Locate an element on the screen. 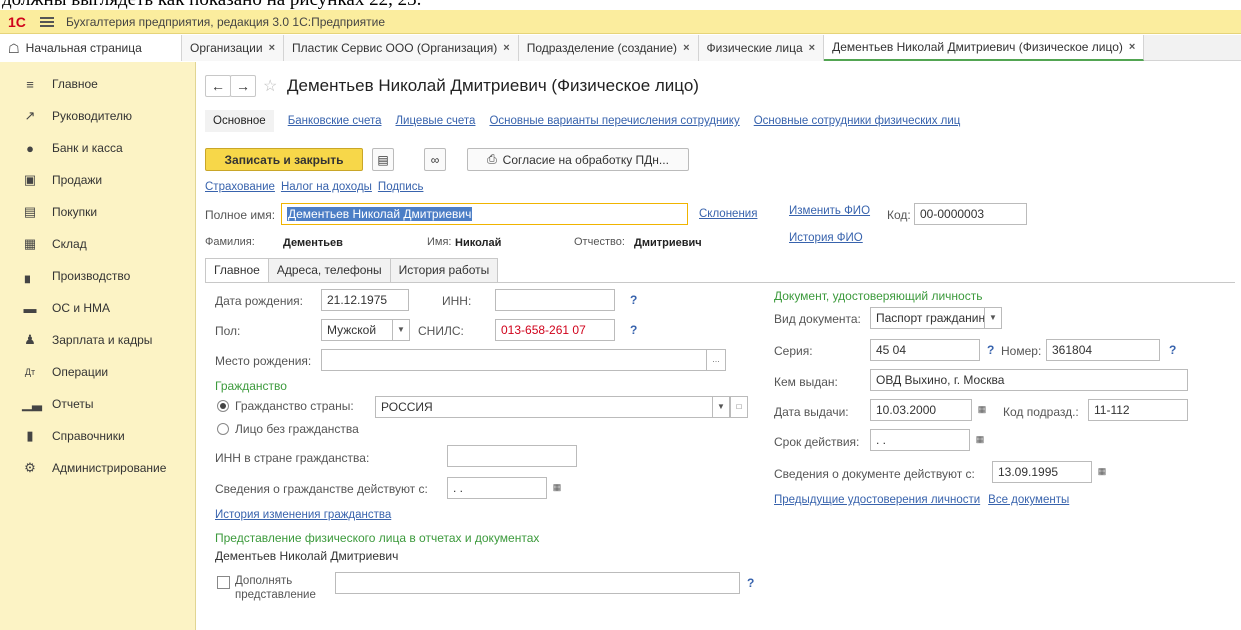 This screenshot has width=1241, height=630. sidebar-item-reports: ▁▃ Отчеты is located at coordinates (97, 404).